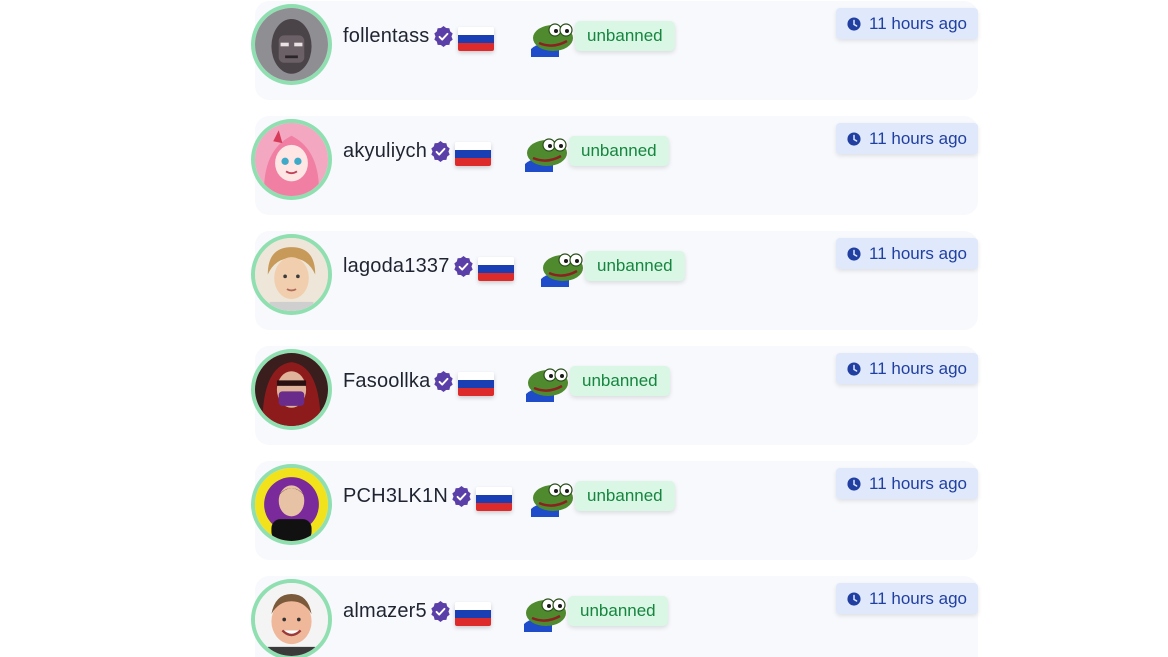 This screenshot has height=657, width=1168. I want to click on feed-item: Fasoollka unbanned 11 hours ago, so click(614, 395).